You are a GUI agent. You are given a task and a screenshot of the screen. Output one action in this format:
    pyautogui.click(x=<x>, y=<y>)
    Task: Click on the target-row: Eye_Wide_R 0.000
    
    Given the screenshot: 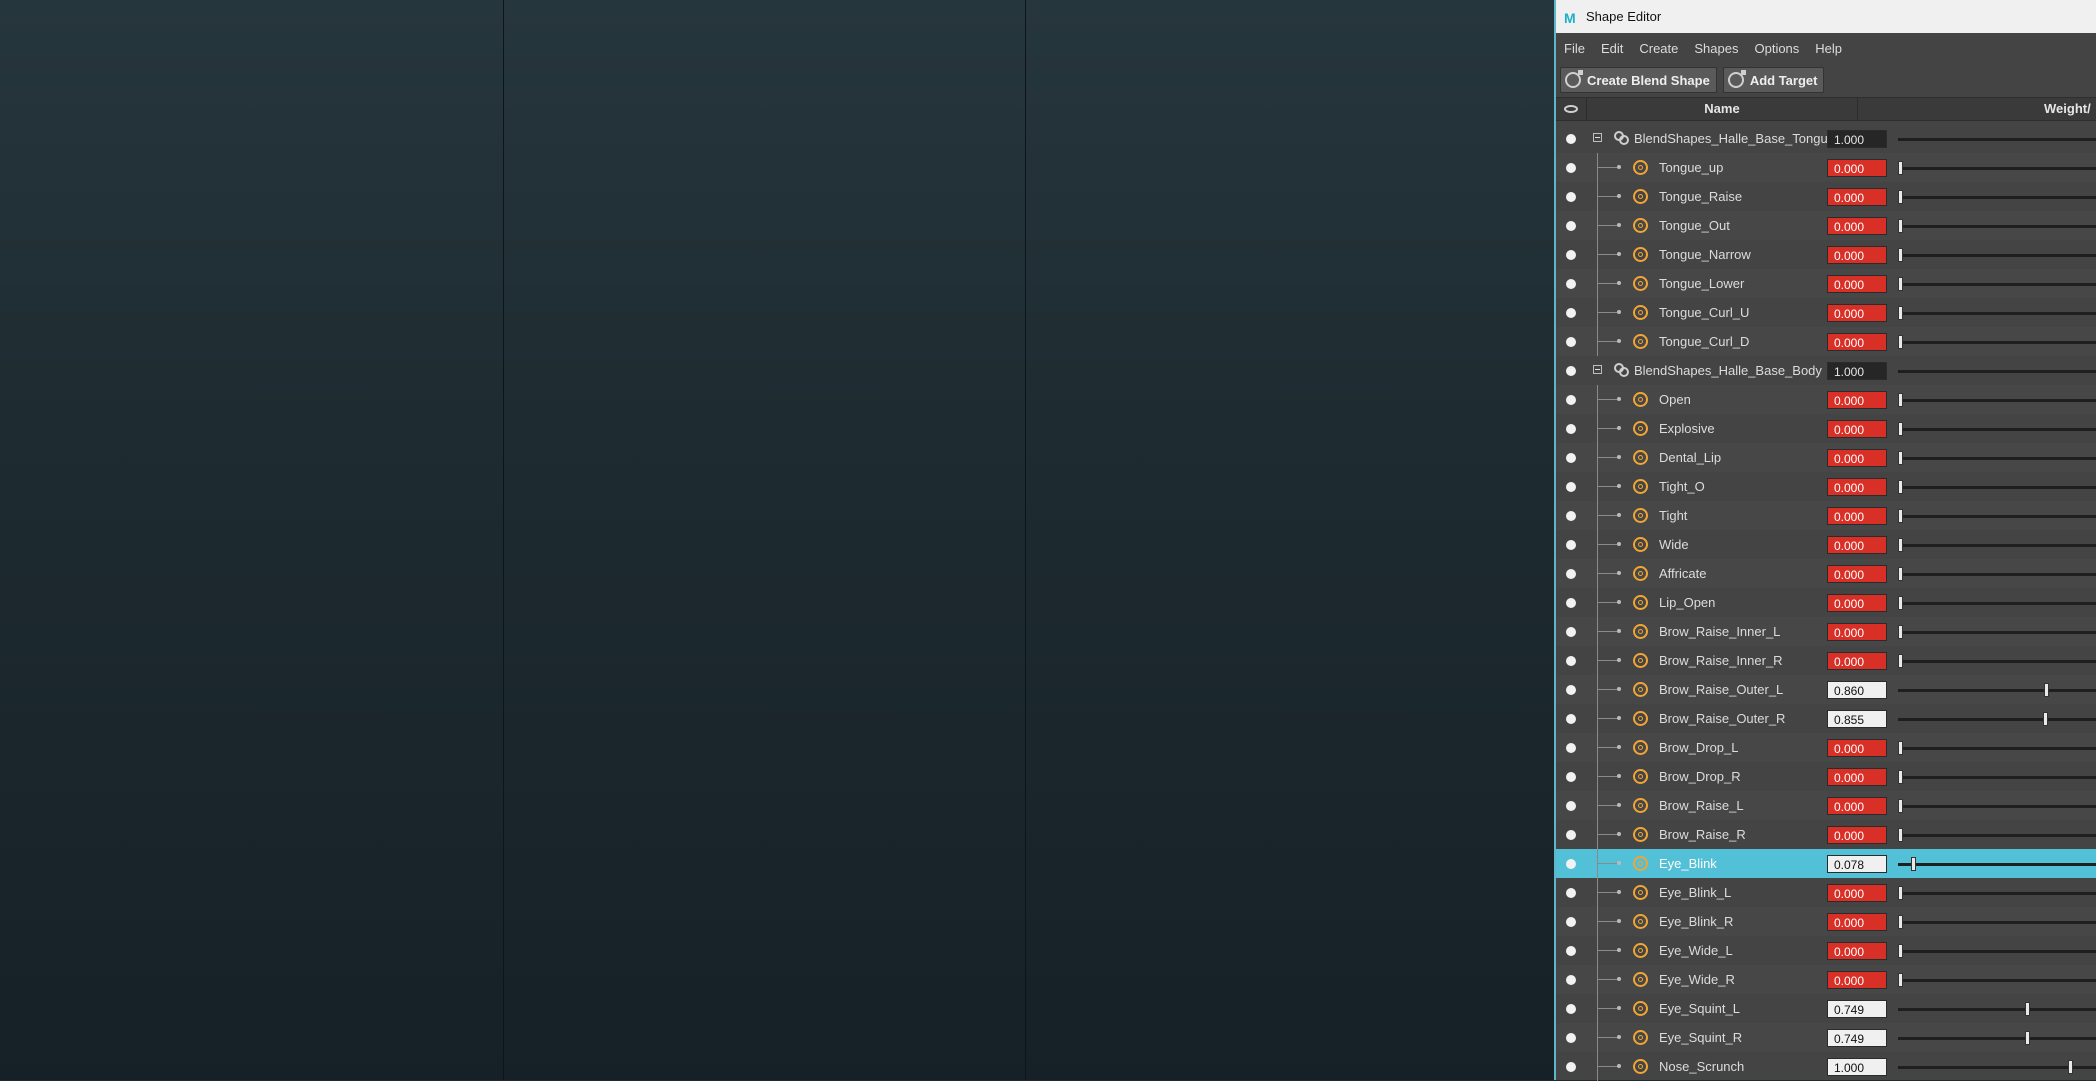 What is the action you would take?
    pyautogui.click(x=1826, y=979)
    